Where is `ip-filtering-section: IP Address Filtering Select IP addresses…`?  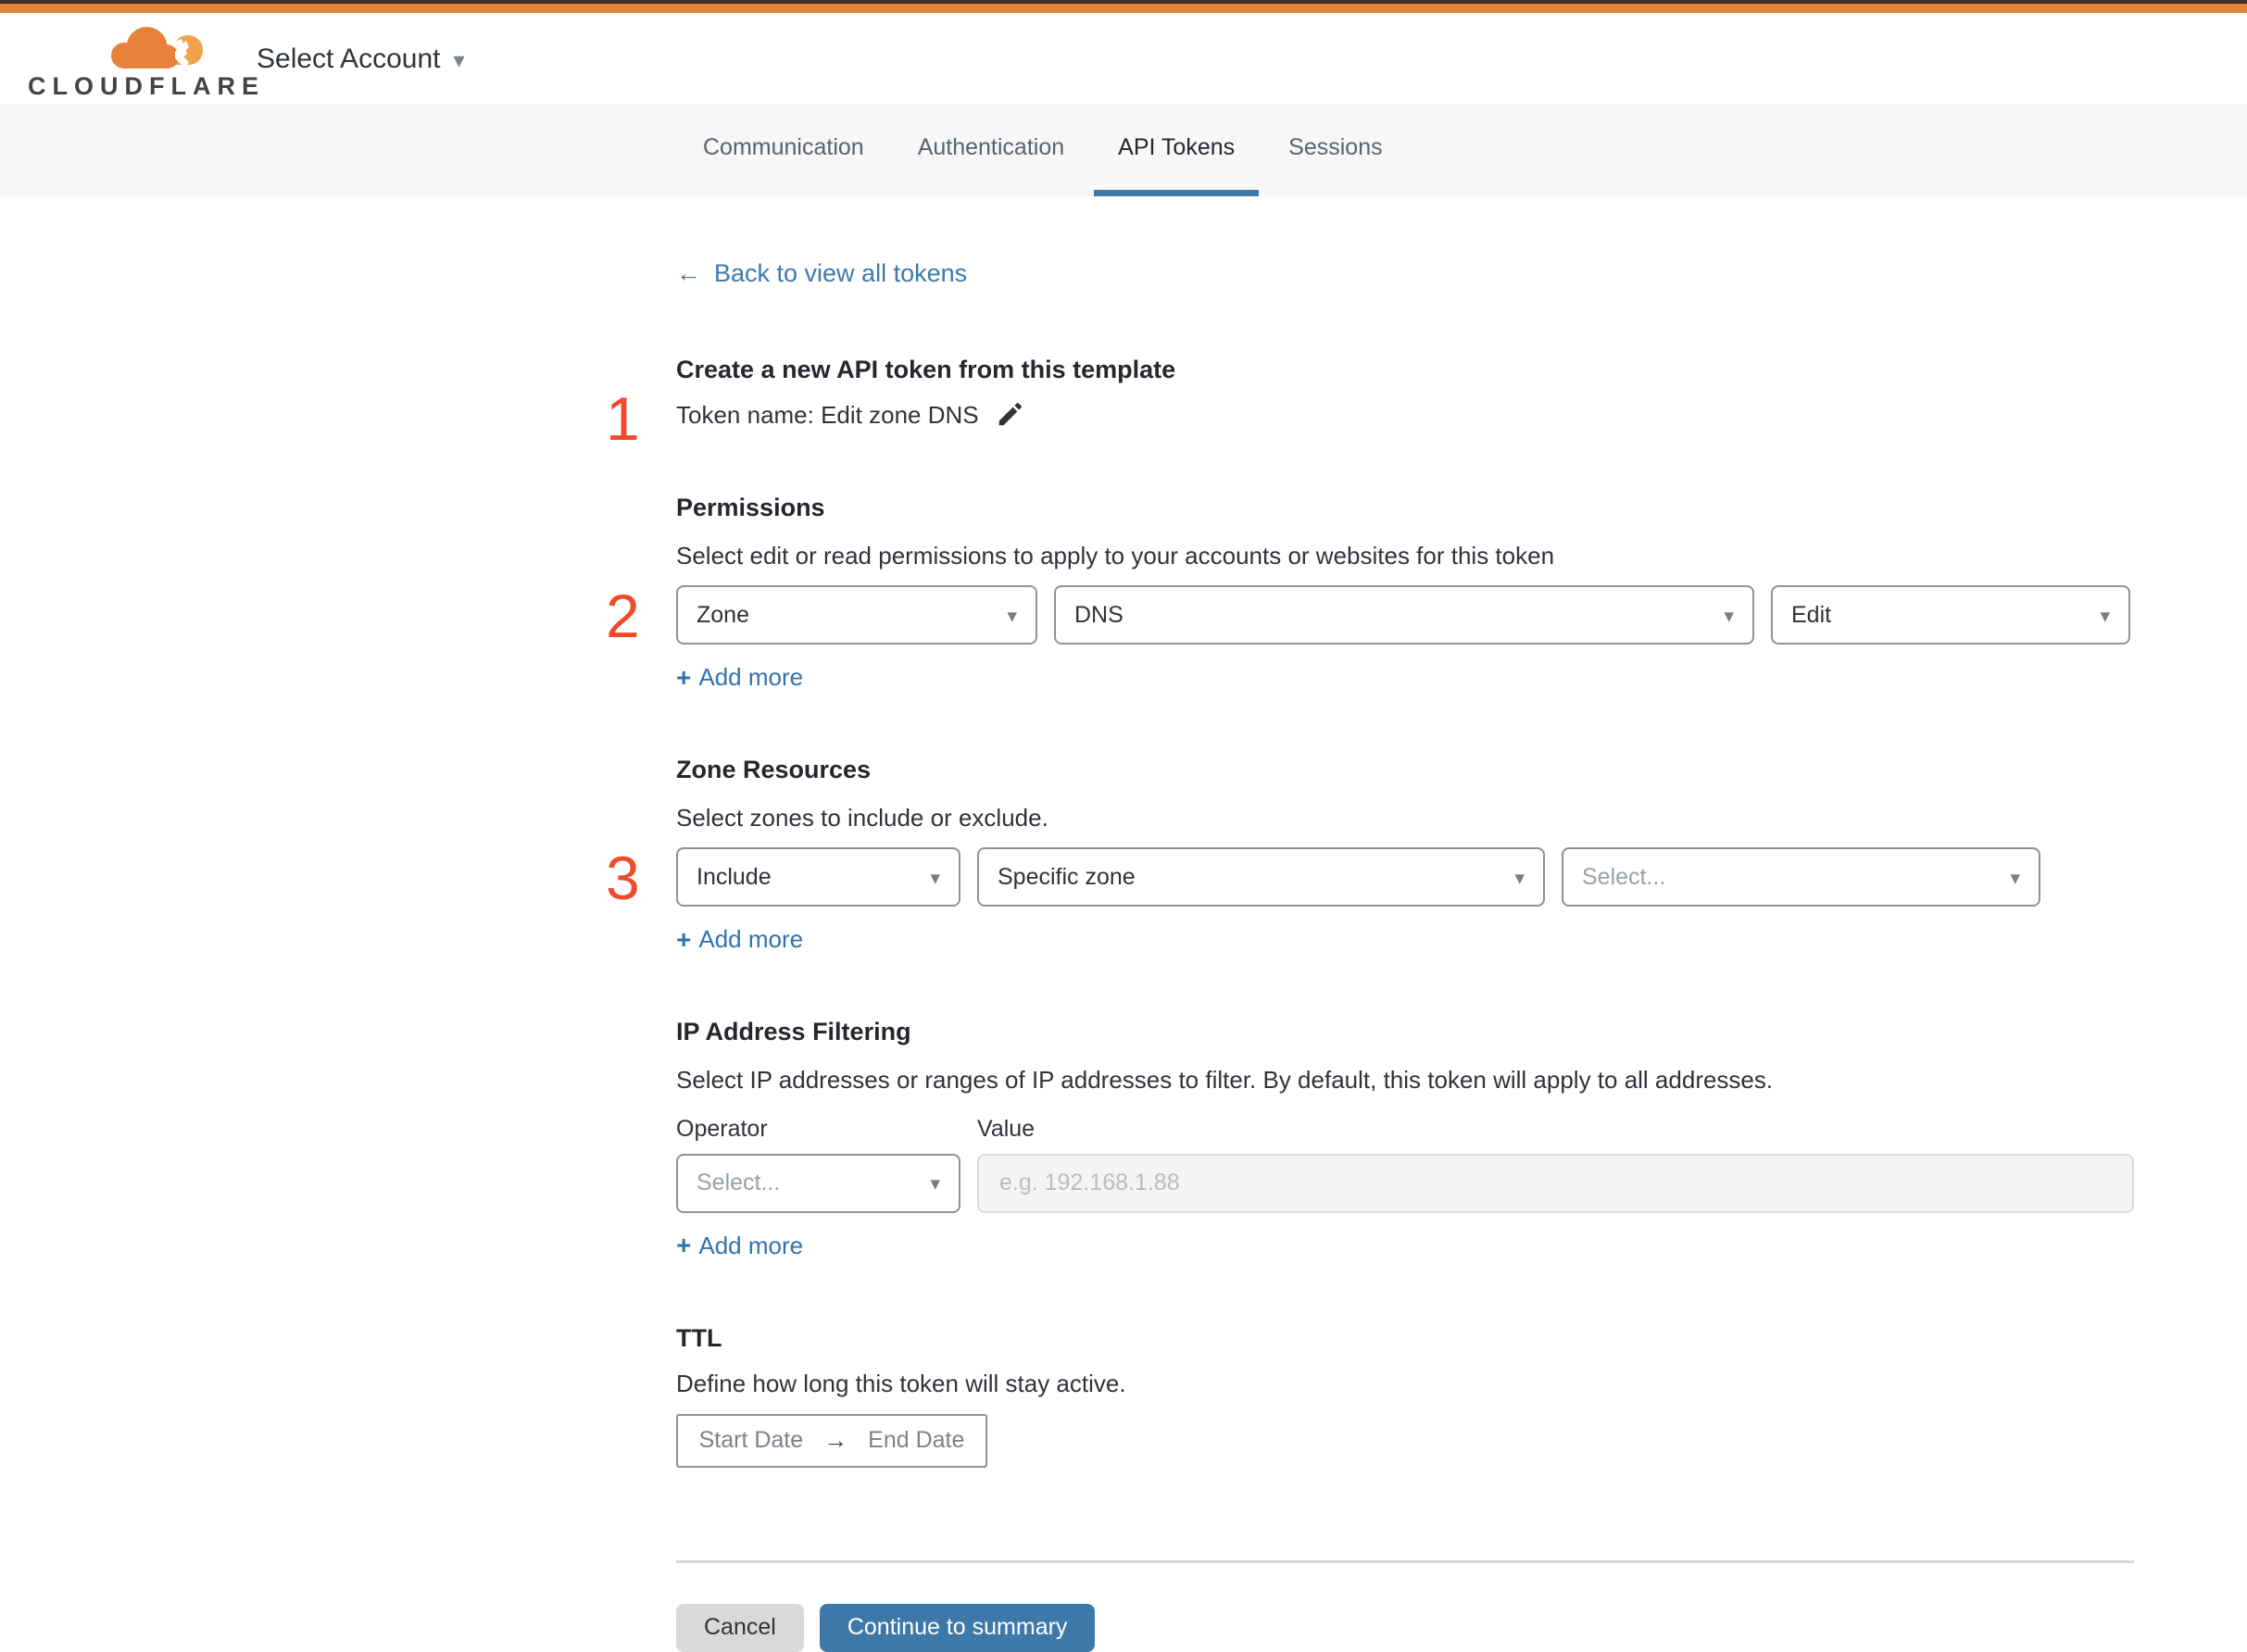
ip-filtering-section: IP Address Filtering Select IP addresses… is located at coordinates (1405, 1138).